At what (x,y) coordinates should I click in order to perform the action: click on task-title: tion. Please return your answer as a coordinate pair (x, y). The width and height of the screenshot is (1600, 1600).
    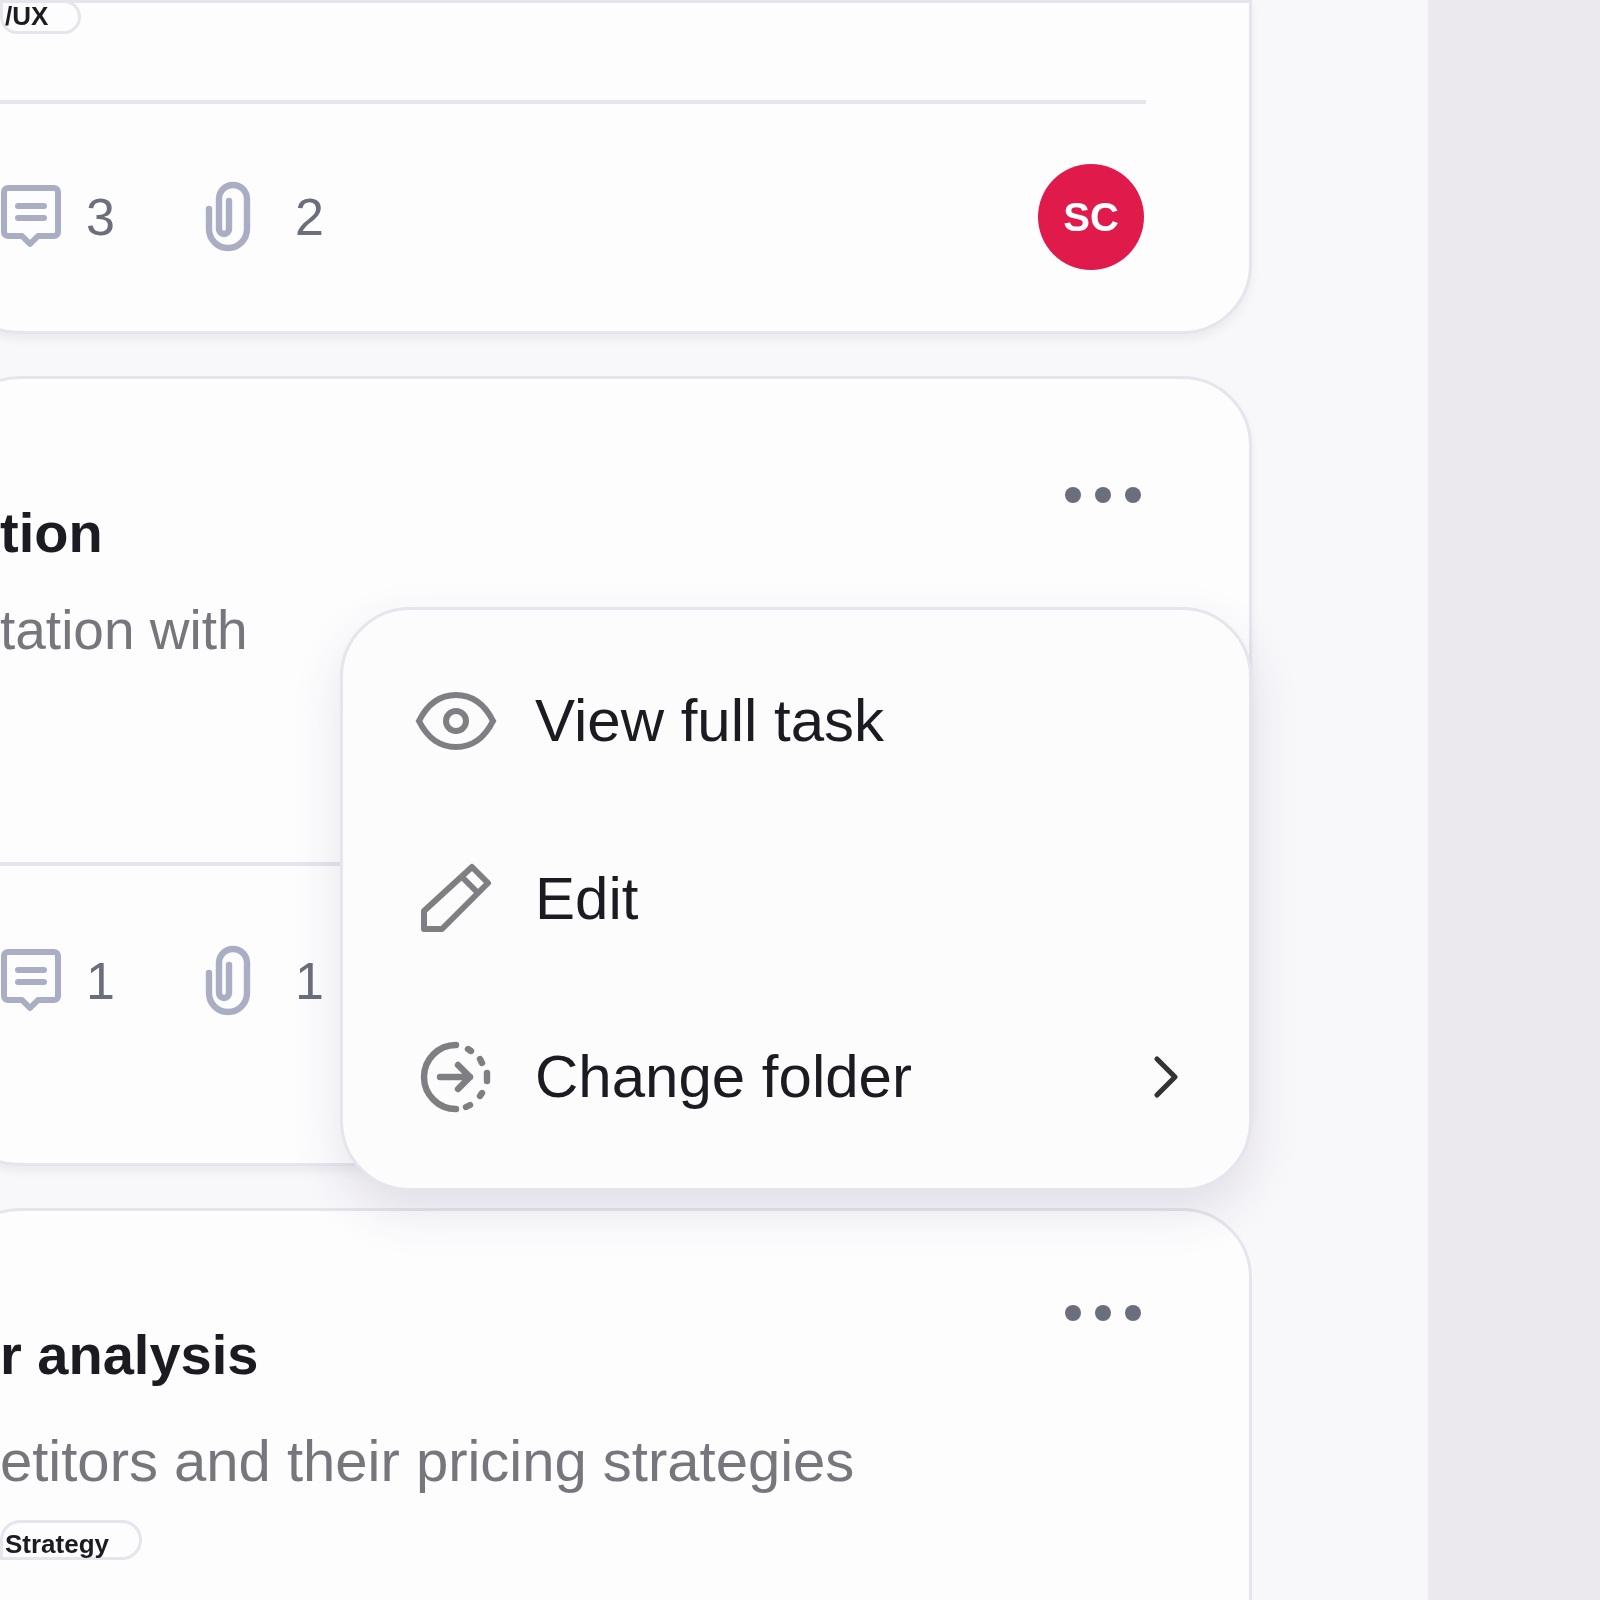
    Looking at the image, I should click on (51, 533).